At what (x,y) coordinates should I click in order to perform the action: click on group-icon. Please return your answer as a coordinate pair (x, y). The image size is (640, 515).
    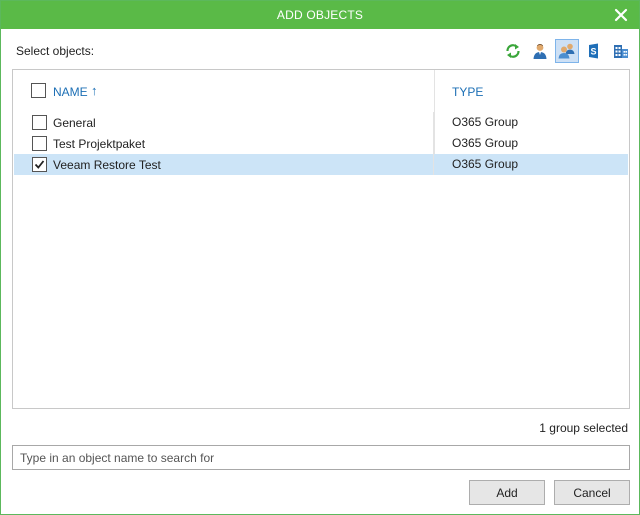
    Looking at the image, I should click on (566, 51).